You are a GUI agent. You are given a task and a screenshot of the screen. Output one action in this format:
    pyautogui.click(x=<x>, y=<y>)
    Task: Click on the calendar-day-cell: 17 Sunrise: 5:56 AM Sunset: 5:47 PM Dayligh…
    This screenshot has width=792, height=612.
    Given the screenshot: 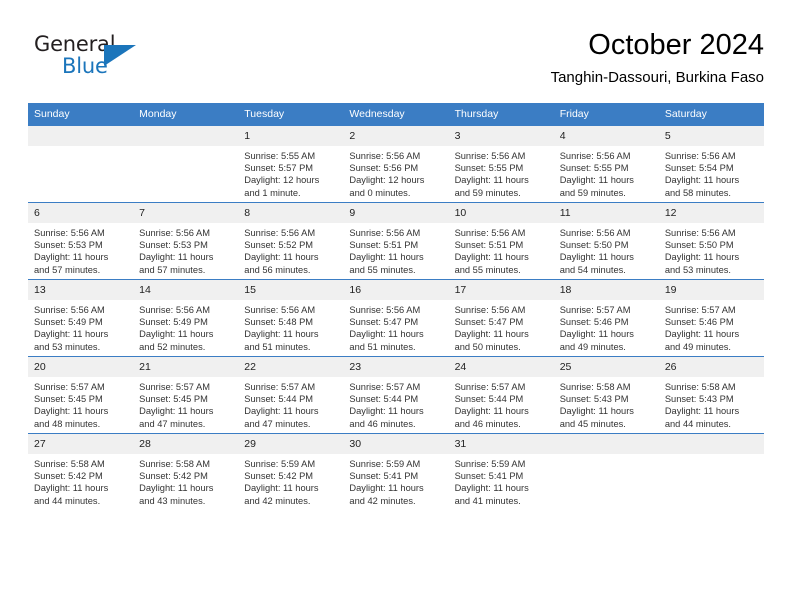 What is the action you would take?
    pyautogui.click(x=501, y=318)
    